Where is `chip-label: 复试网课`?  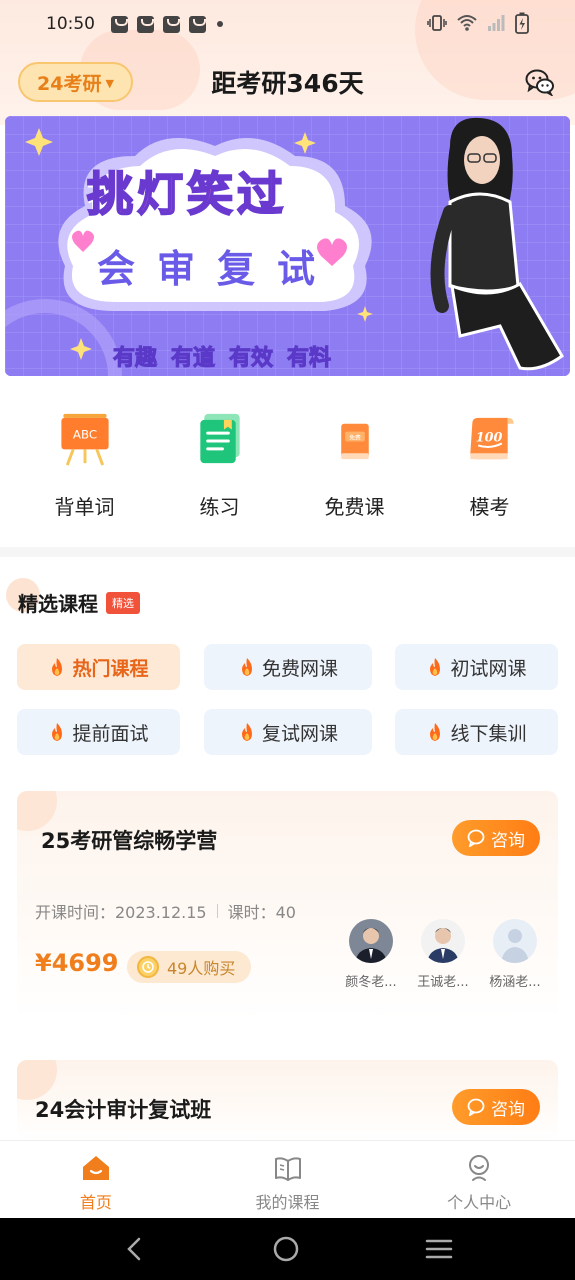 chip-label: 复试网课 is located at coordinates (299, 733).